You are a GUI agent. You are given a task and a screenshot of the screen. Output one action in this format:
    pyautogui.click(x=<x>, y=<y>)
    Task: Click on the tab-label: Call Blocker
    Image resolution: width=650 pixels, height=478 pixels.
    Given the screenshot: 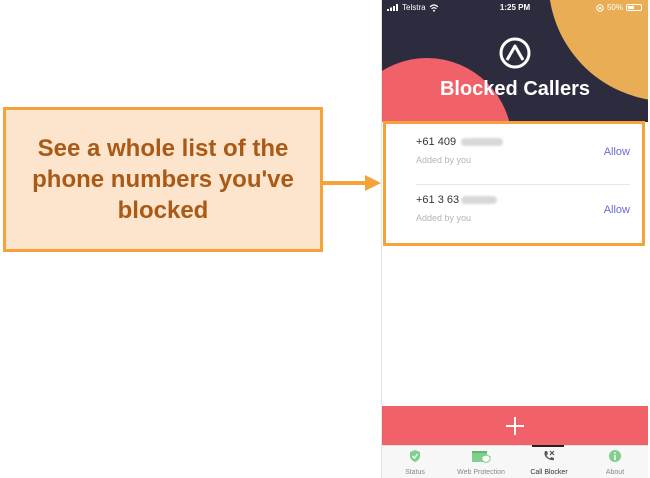 What is the action you would take?
    pyautogui.click(x=549, y=472)
    